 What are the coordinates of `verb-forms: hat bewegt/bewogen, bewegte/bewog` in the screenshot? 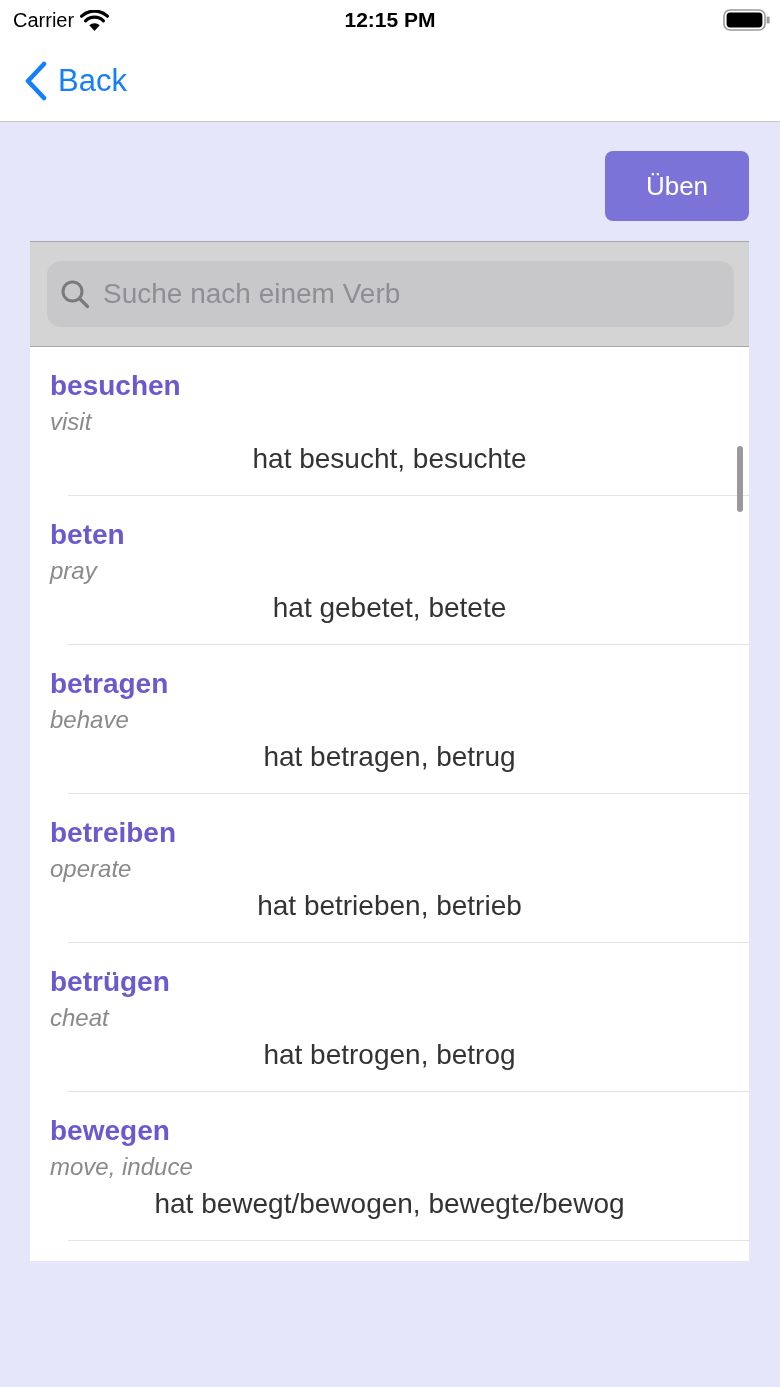 It's located at (389, 1204).